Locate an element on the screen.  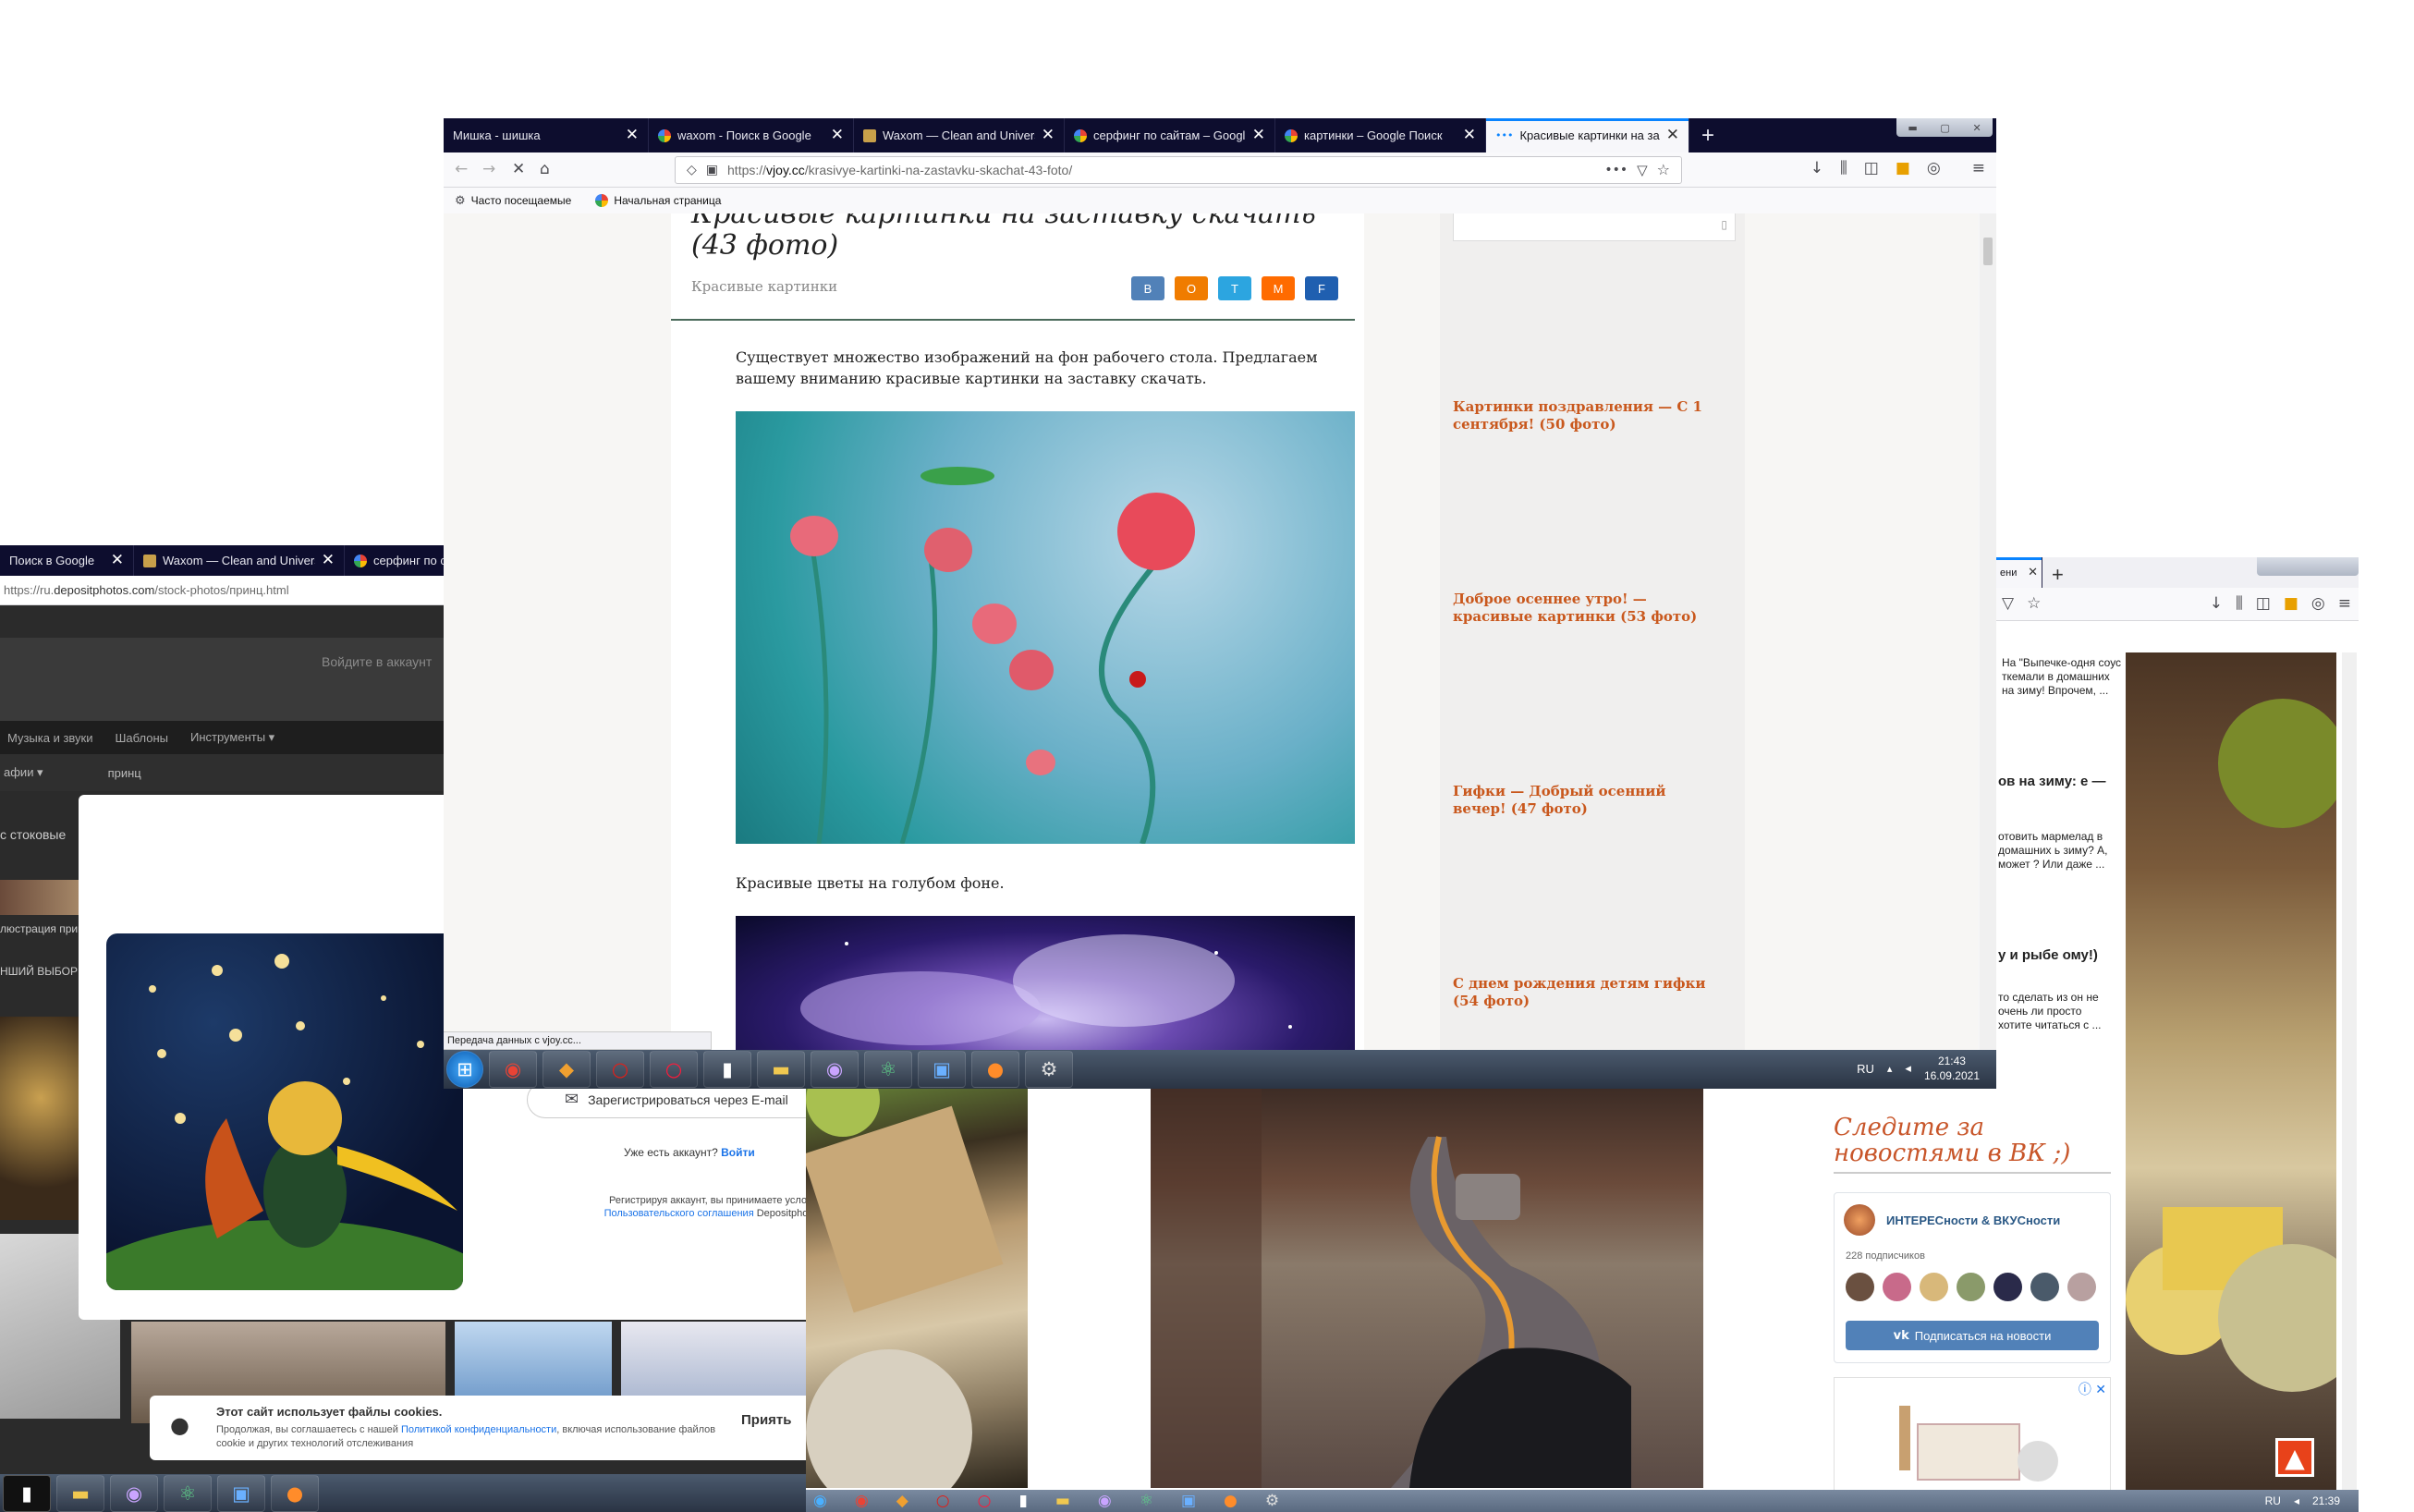
tab-serfing: серфинг по сайтам – Google Поиск ✕ is located at coordinates (1170, 135).